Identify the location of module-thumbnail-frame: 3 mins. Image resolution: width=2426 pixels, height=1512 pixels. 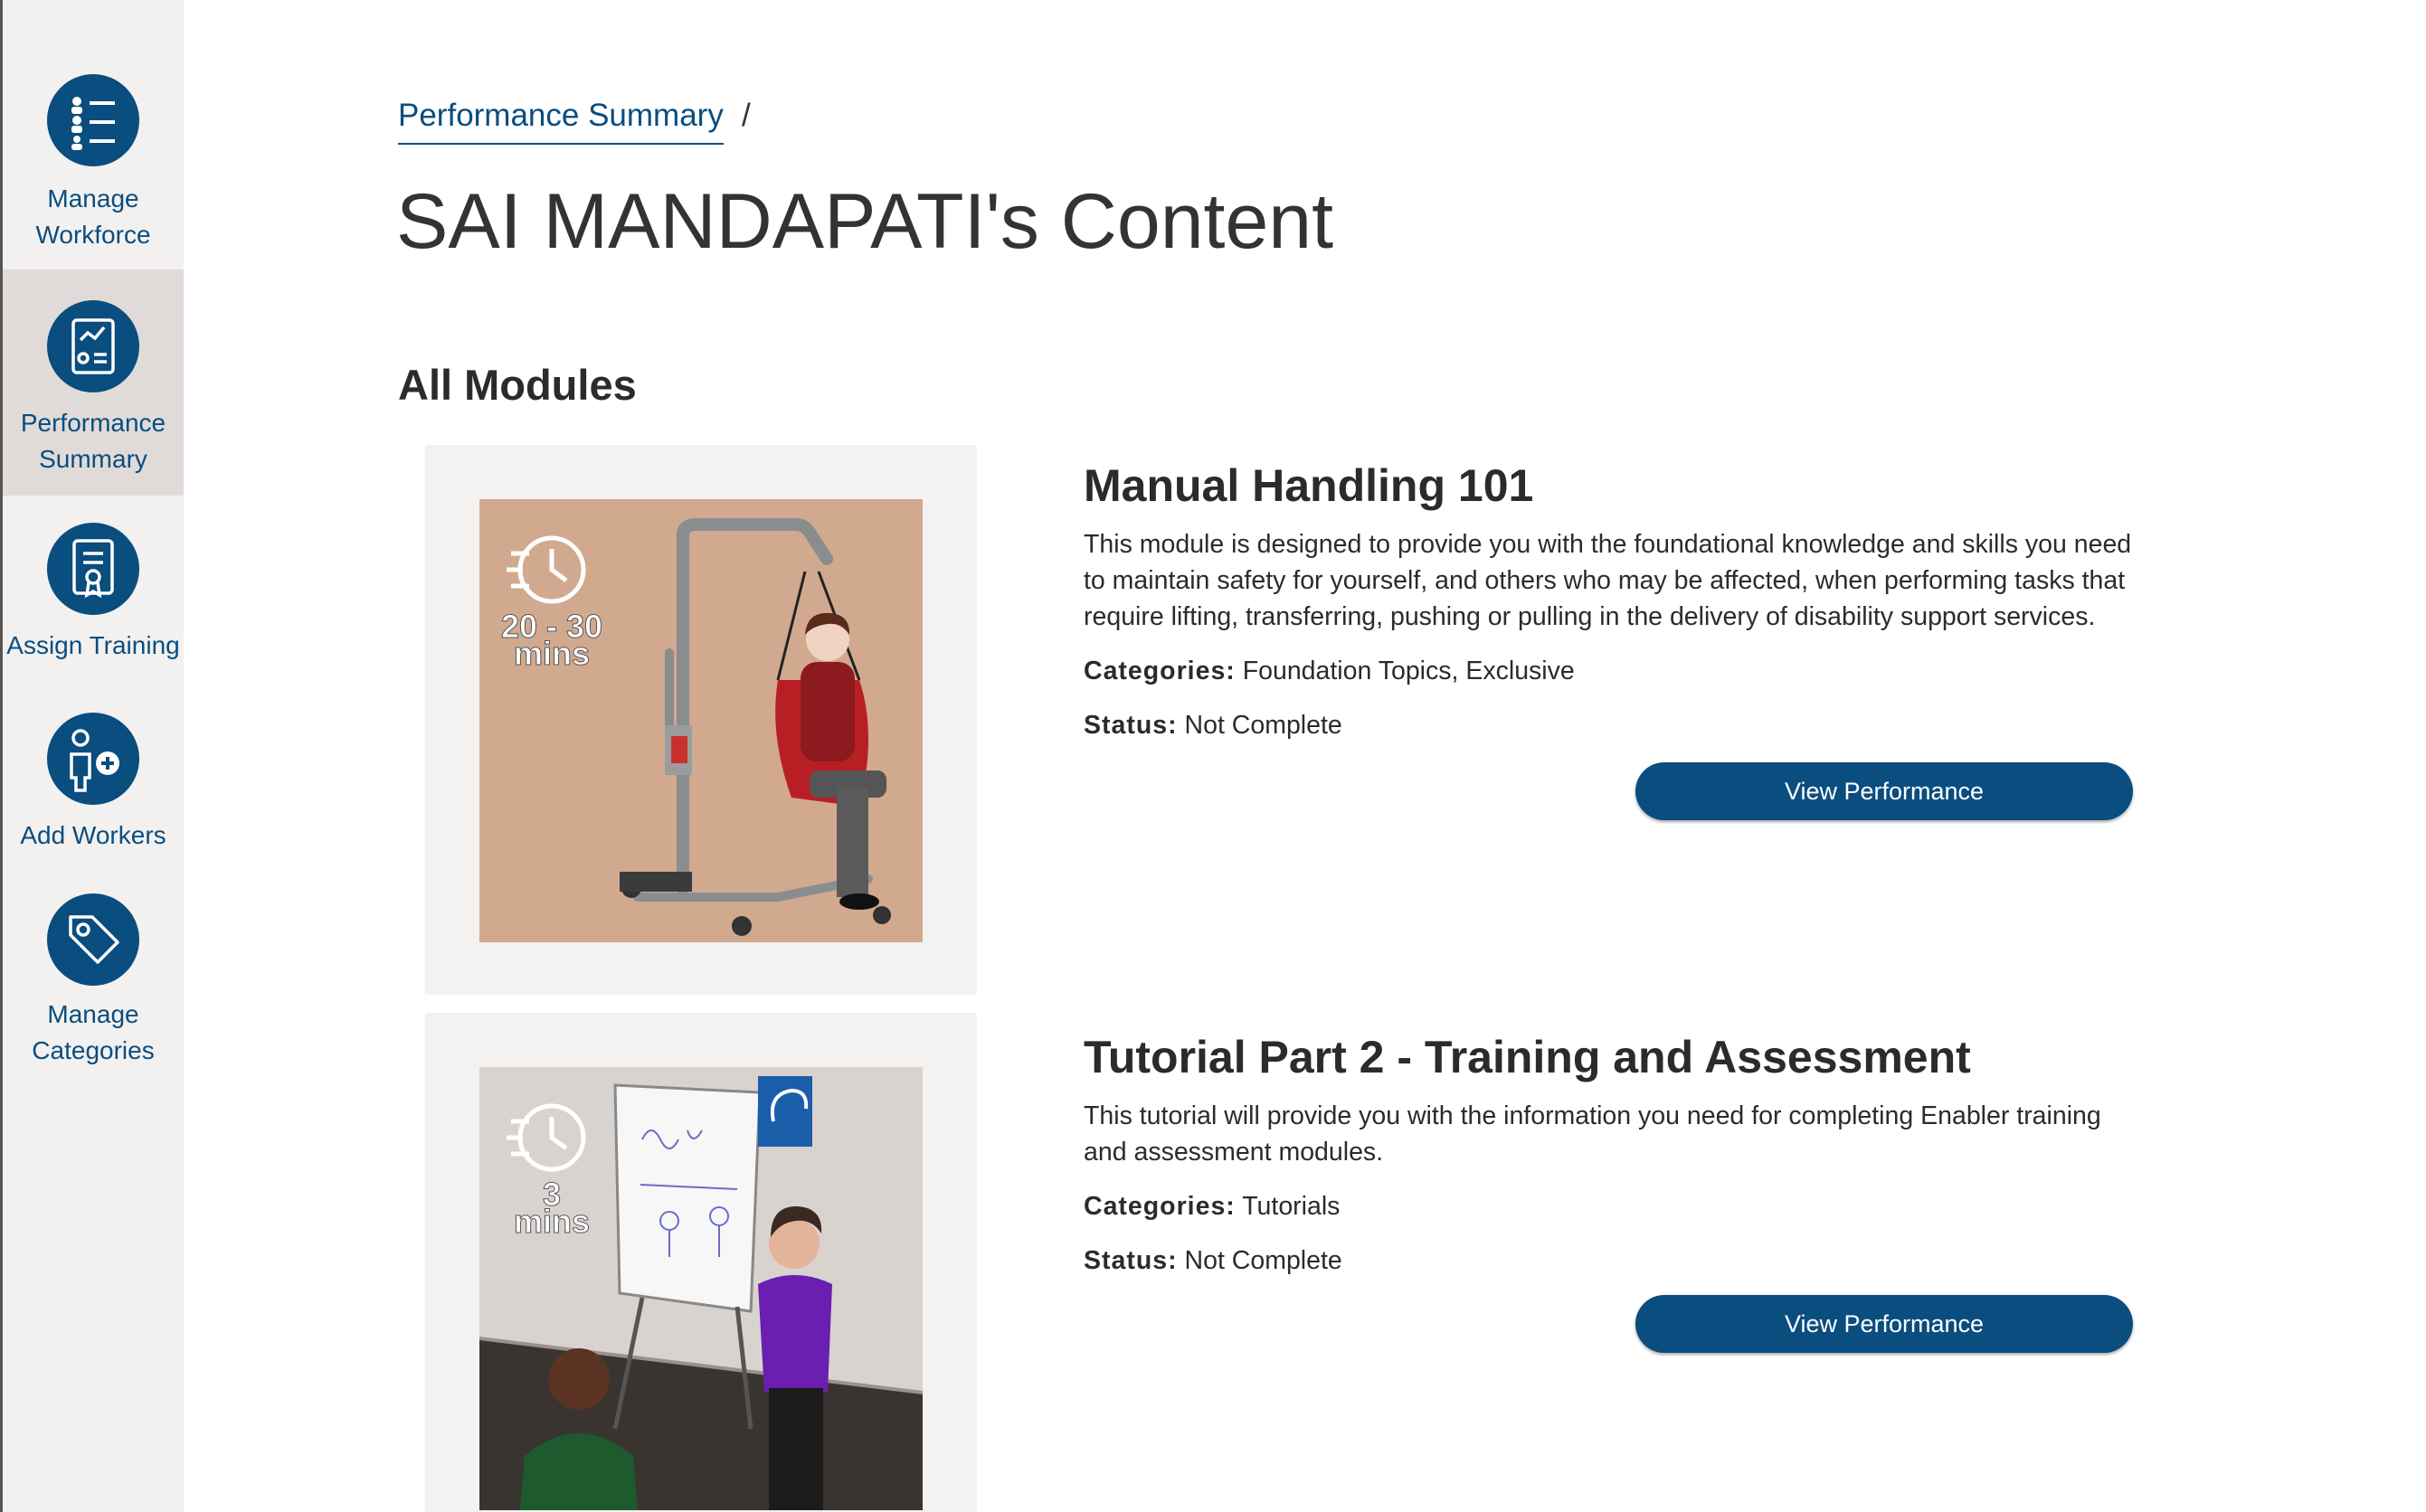
(701, 1262).